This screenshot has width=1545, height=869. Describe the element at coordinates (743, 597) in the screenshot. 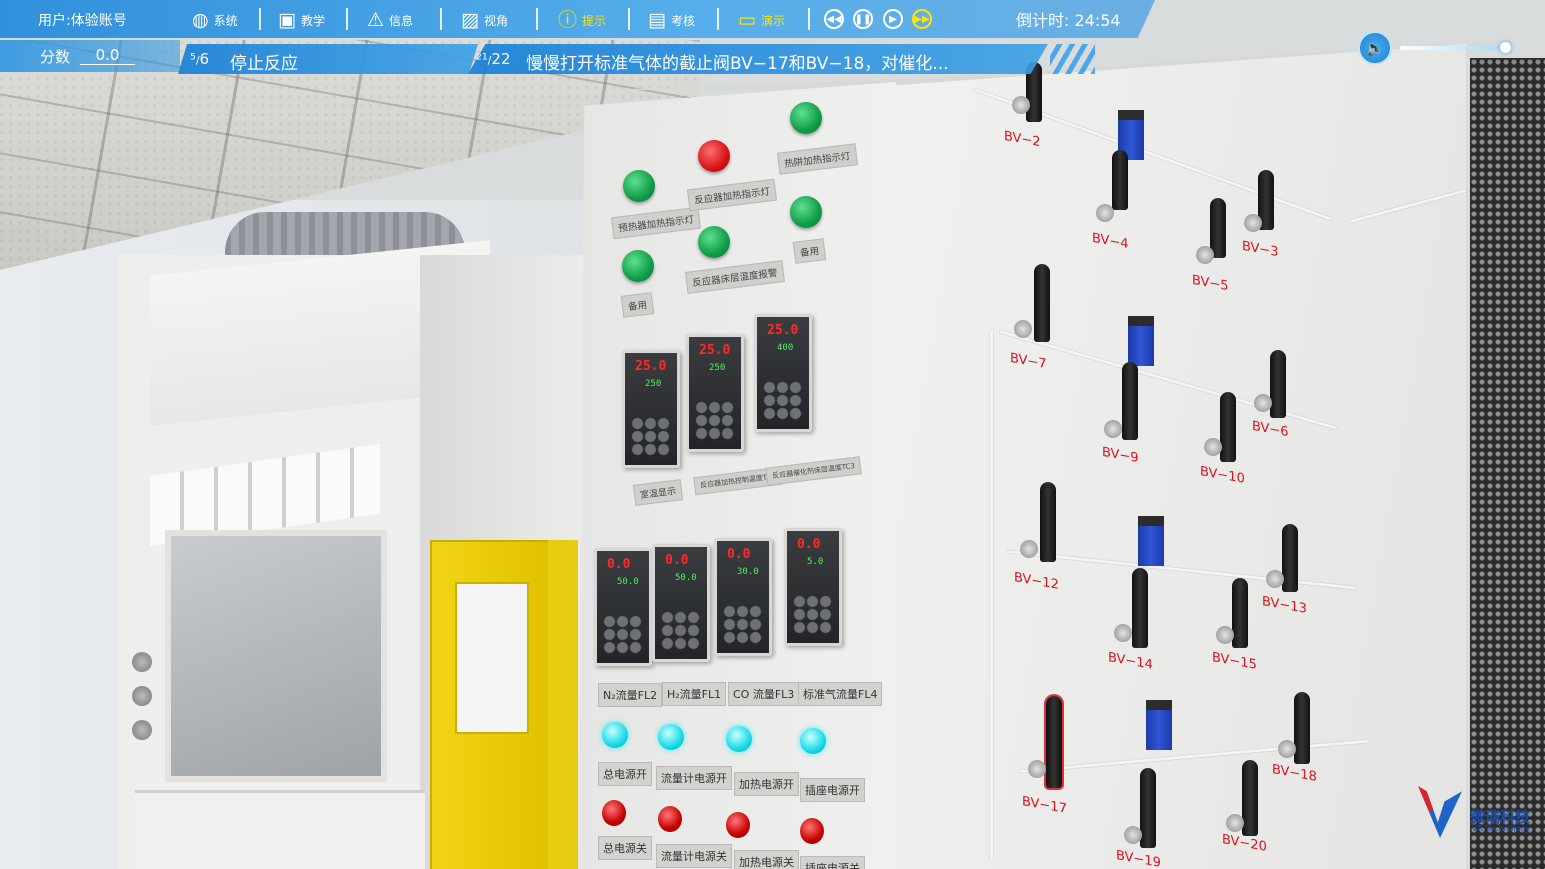

I see `flow-controller: 0.0 30.0` at that location.